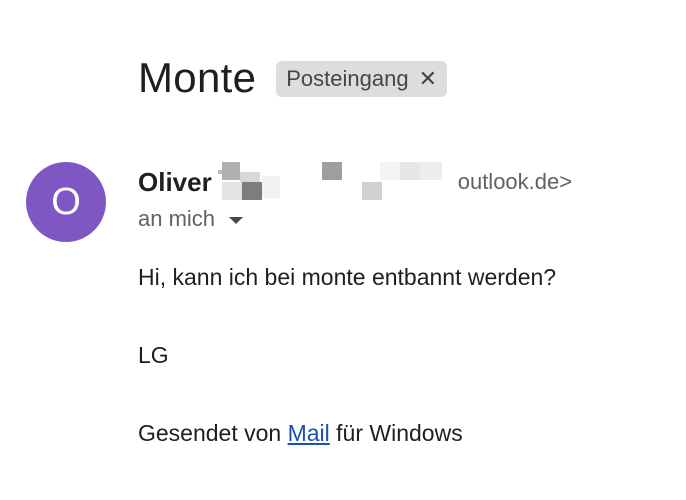  What do you see at coordinates (213, 433) in the screenshot?
I see `signature-prefix: Gesendet von` at bounding box center [213, 433].